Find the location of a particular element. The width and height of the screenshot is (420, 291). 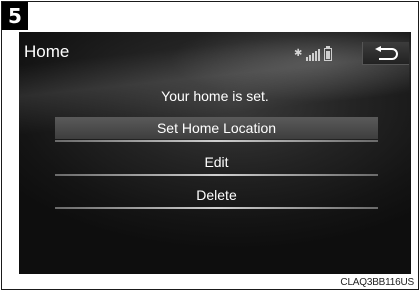

set-home-location-button: Set Home Location is located at coordinates (216, 129).